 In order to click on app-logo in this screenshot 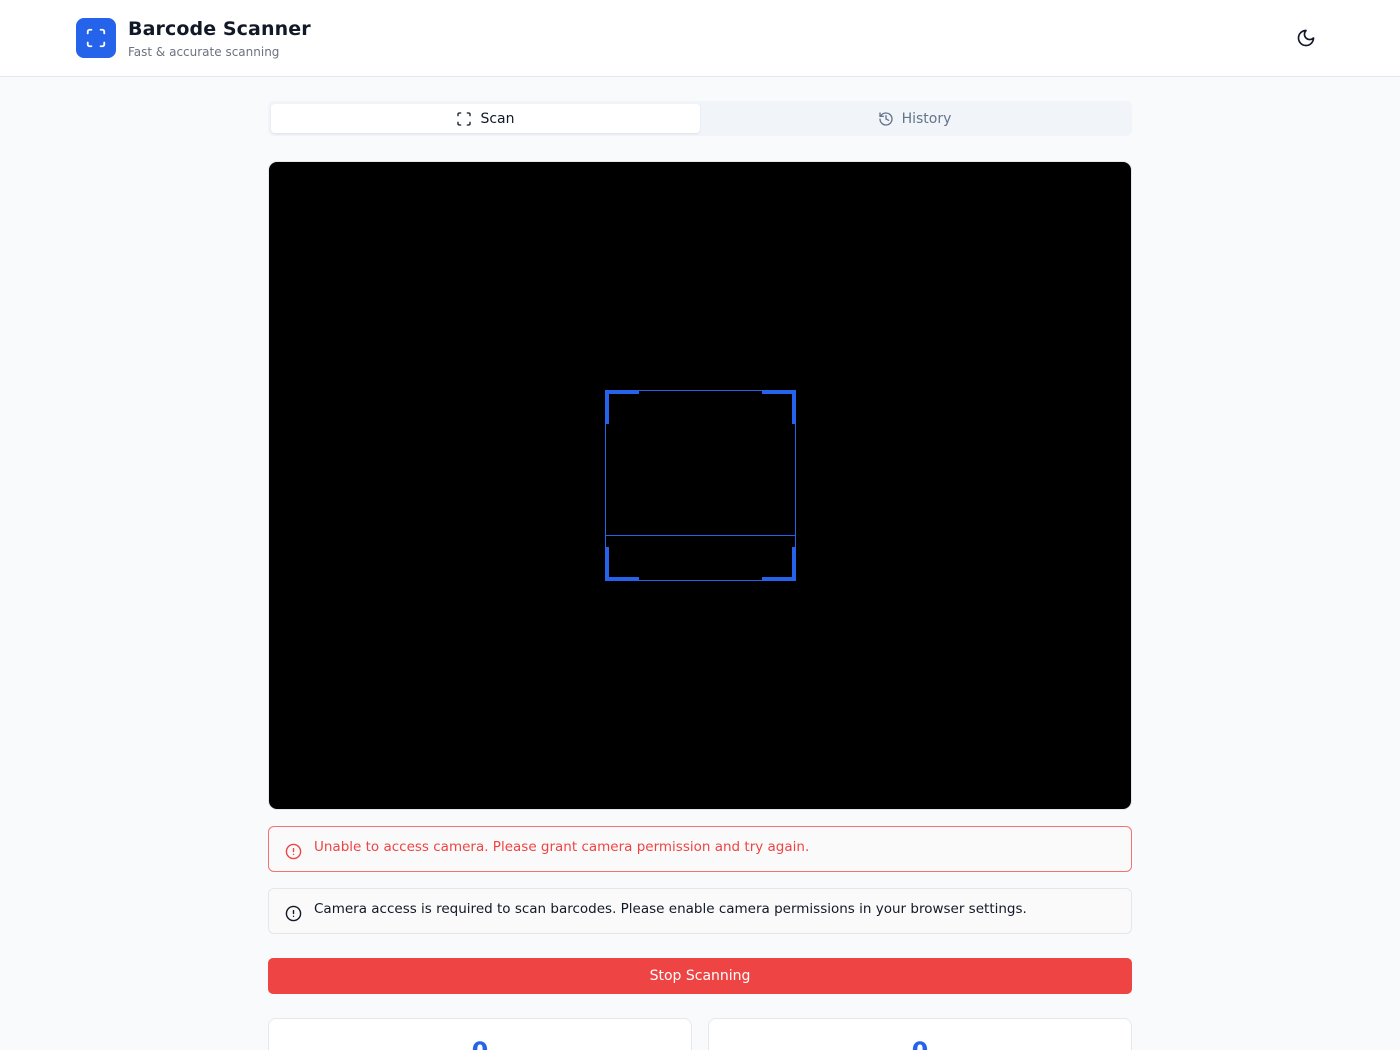, I will do `click(96, 38)`.